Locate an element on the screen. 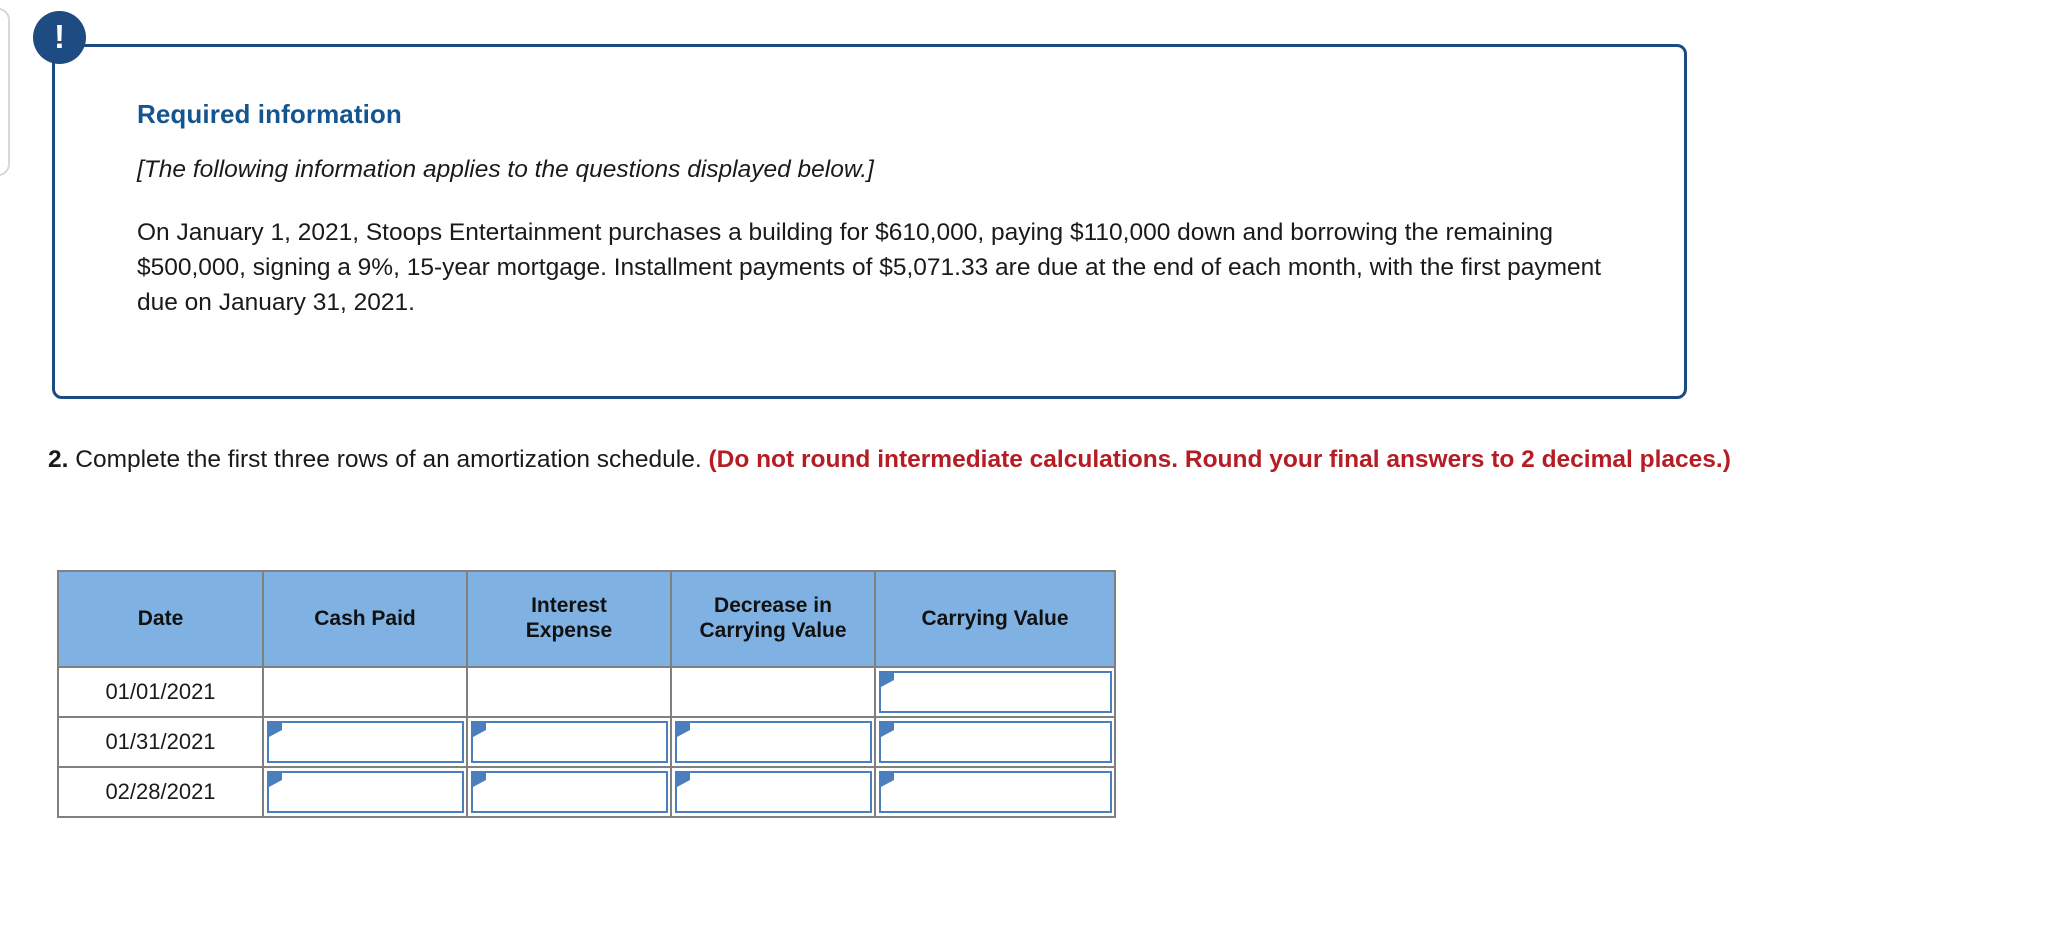  column-header-cash-paid-line1: Cash Paid is located at coordinates (365, 618).